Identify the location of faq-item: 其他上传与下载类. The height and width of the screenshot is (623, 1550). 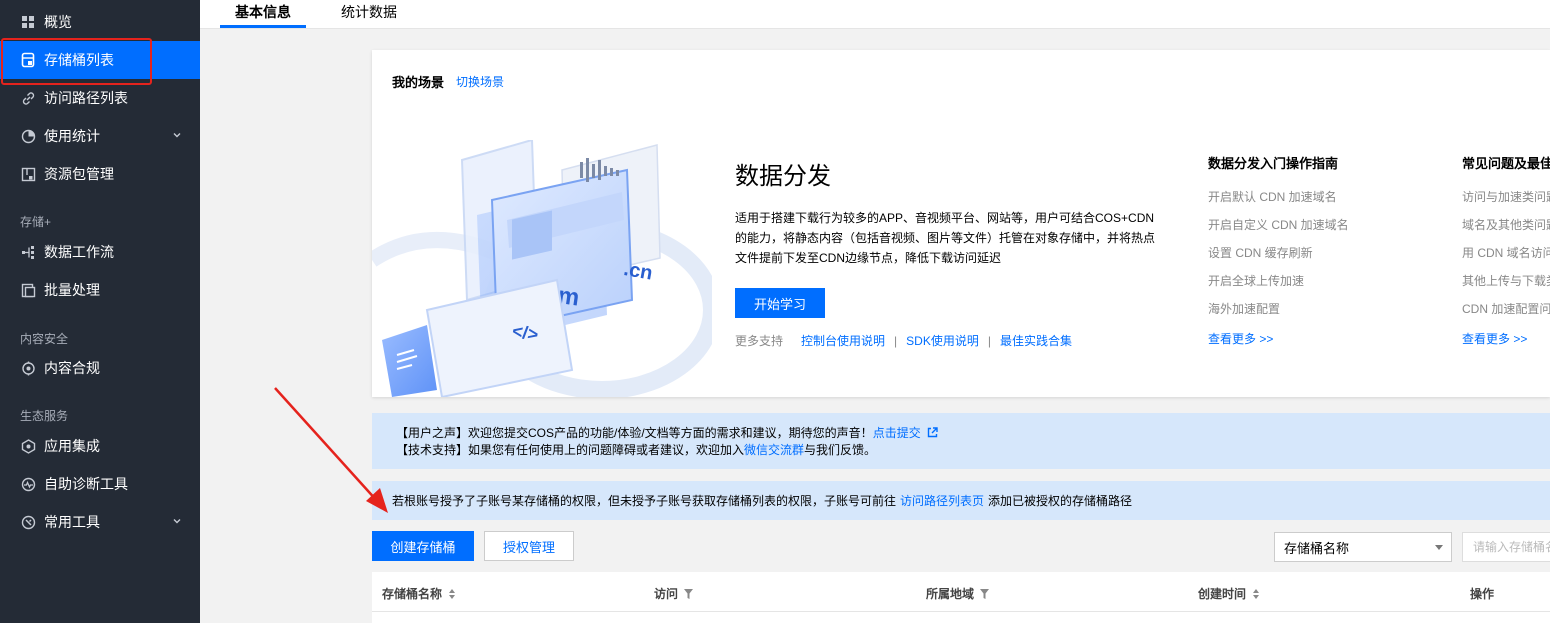
(1506, 288).